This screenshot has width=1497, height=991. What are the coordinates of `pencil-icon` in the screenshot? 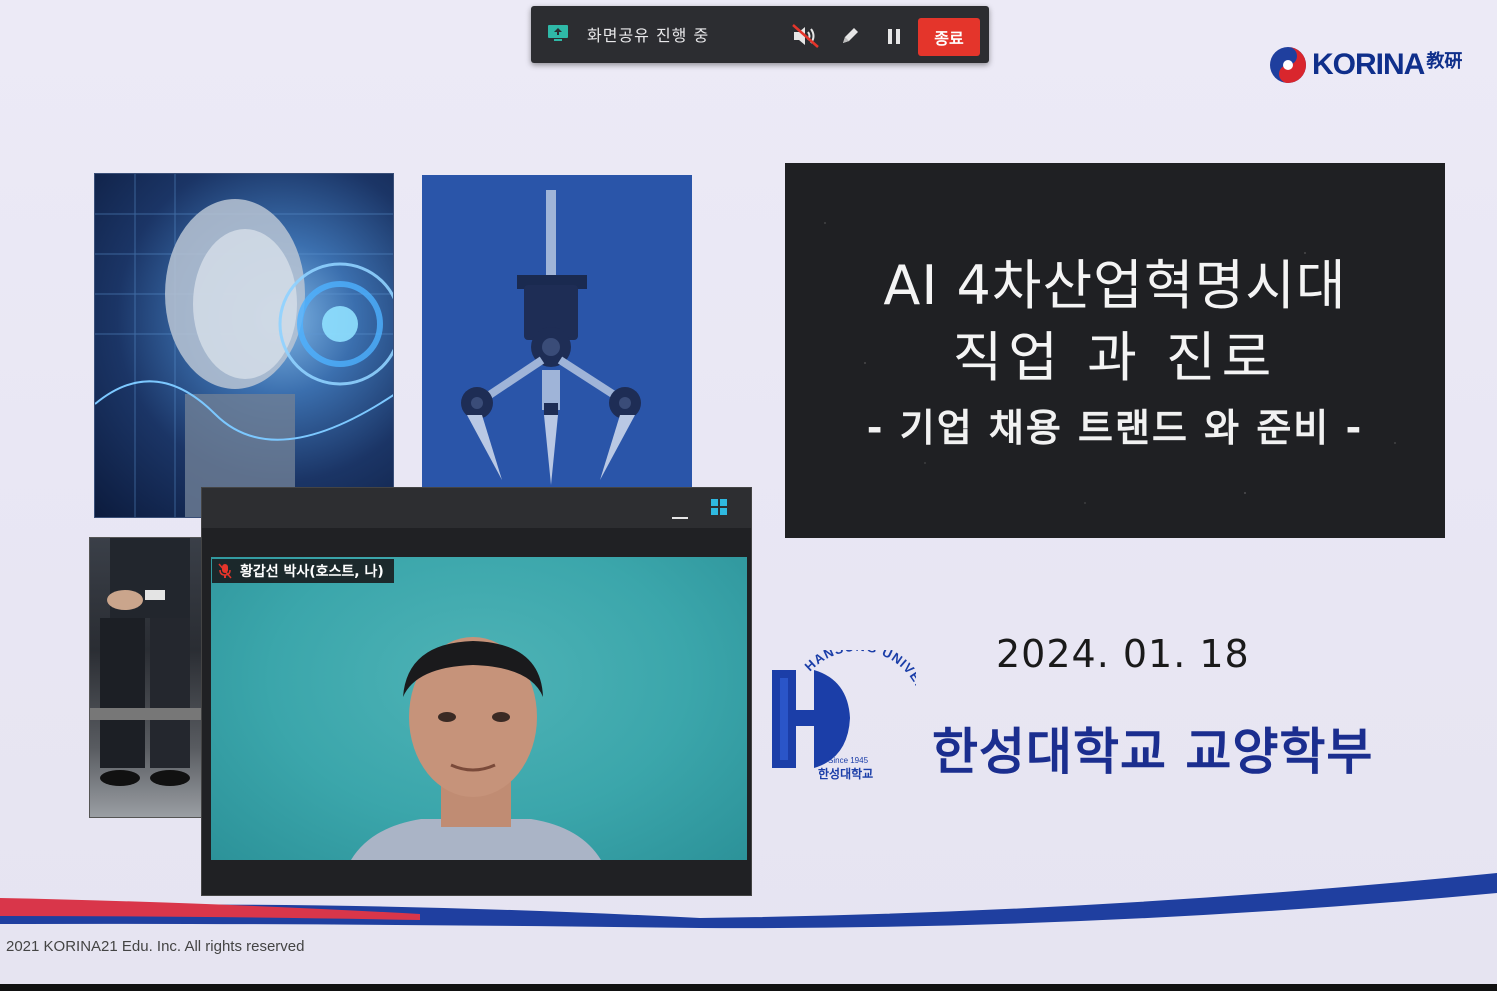 It's located at (850, 35).